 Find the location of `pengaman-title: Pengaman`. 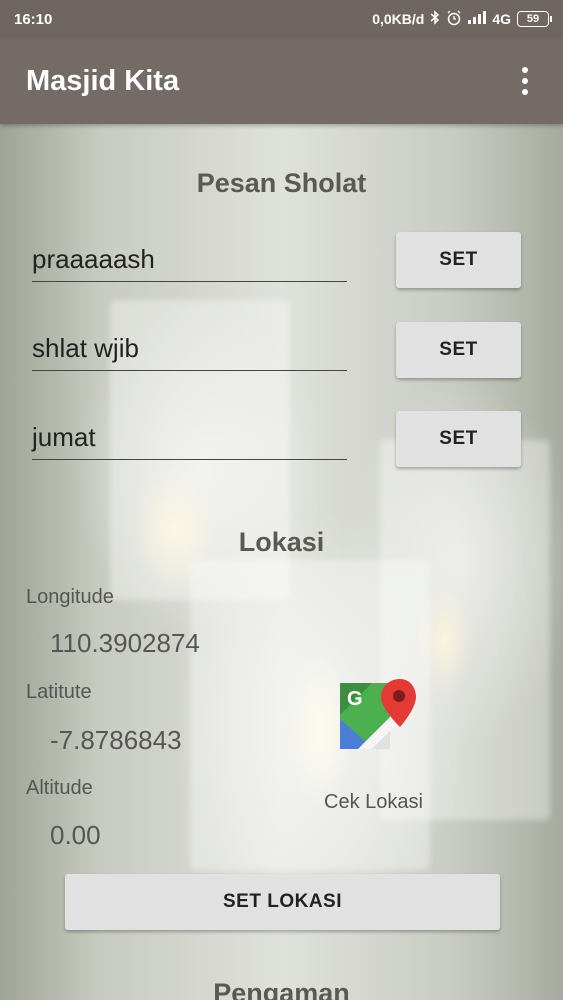

pengaman-title: Pengaman is located at coordinates (281, 989).